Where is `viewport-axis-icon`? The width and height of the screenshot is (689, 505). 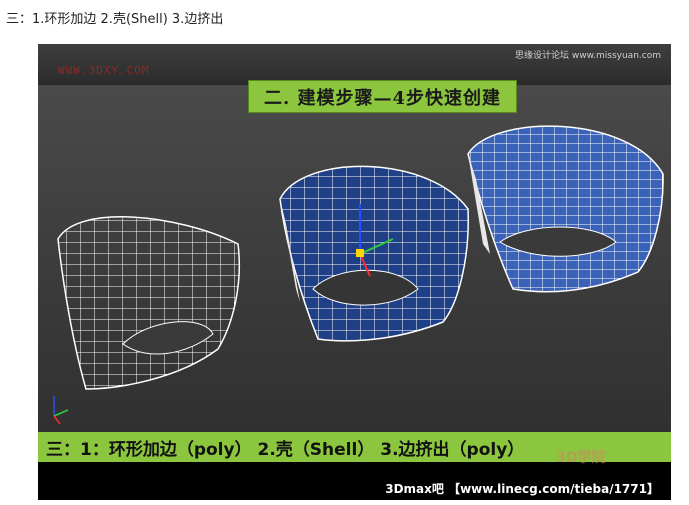 viewport-axis-icon is located at coordinates (61, 410).